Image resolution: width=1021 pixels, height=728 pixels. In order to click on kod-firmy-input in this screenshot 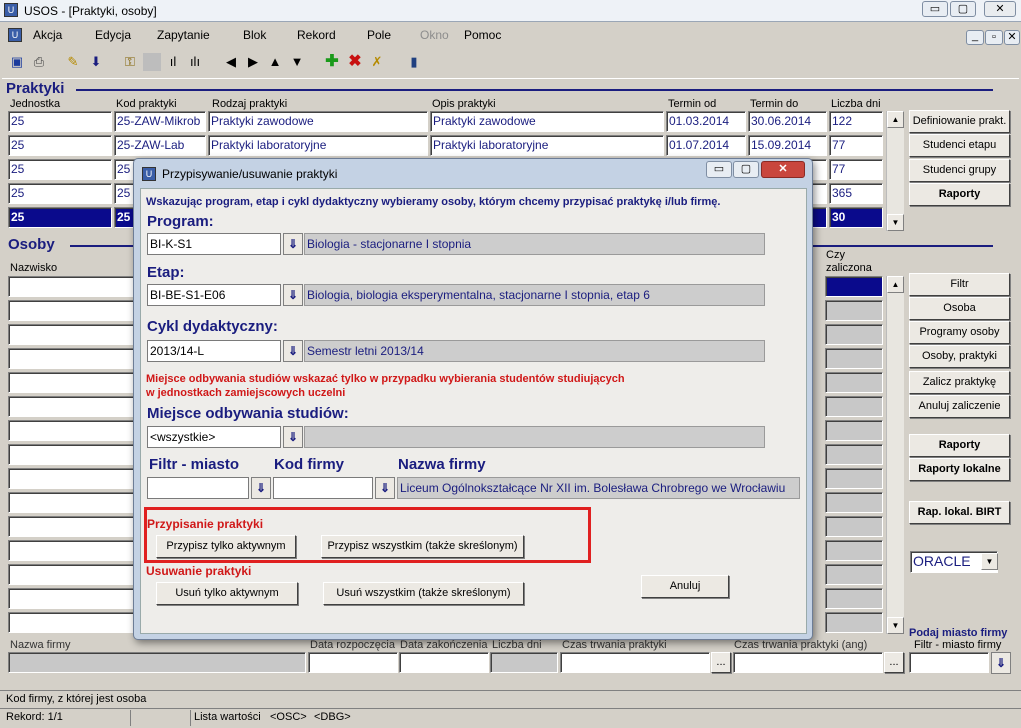, I will do `click(323, 488)`.